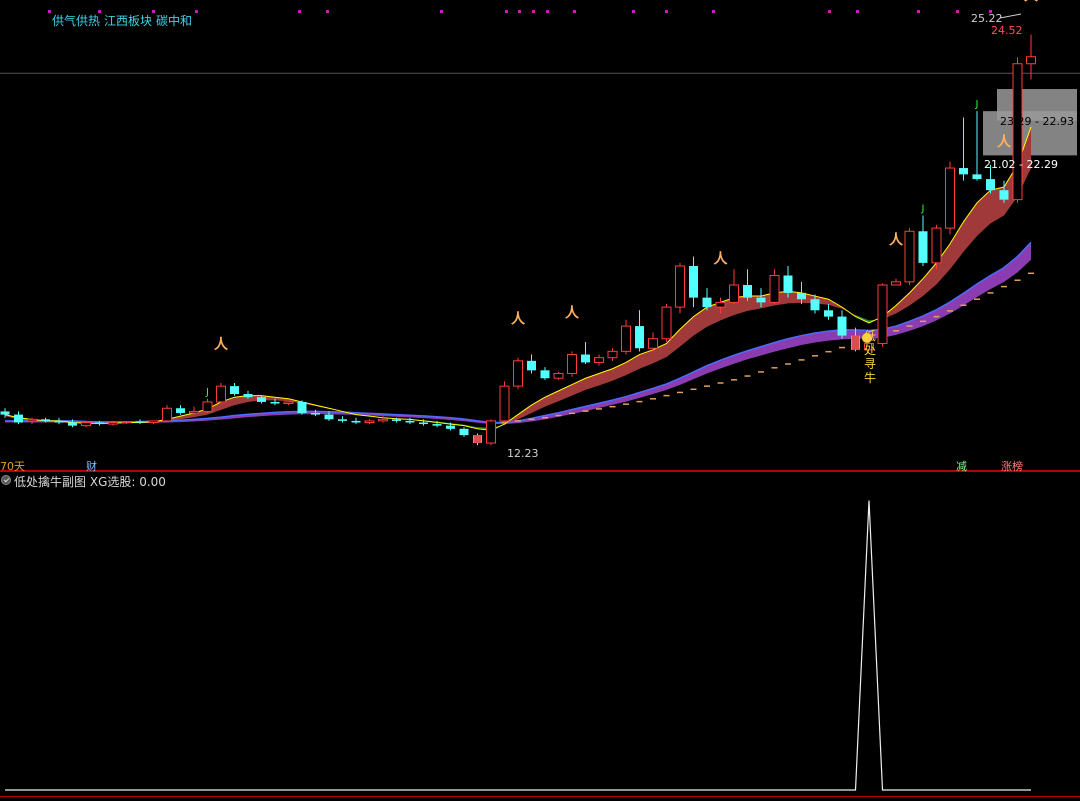 This screenshot has width=1080, height=801. Describe the element at coordinates (1021, 164) in the screenshot. I see `zone-lower-label: 21.02 - 22.29` at that location.